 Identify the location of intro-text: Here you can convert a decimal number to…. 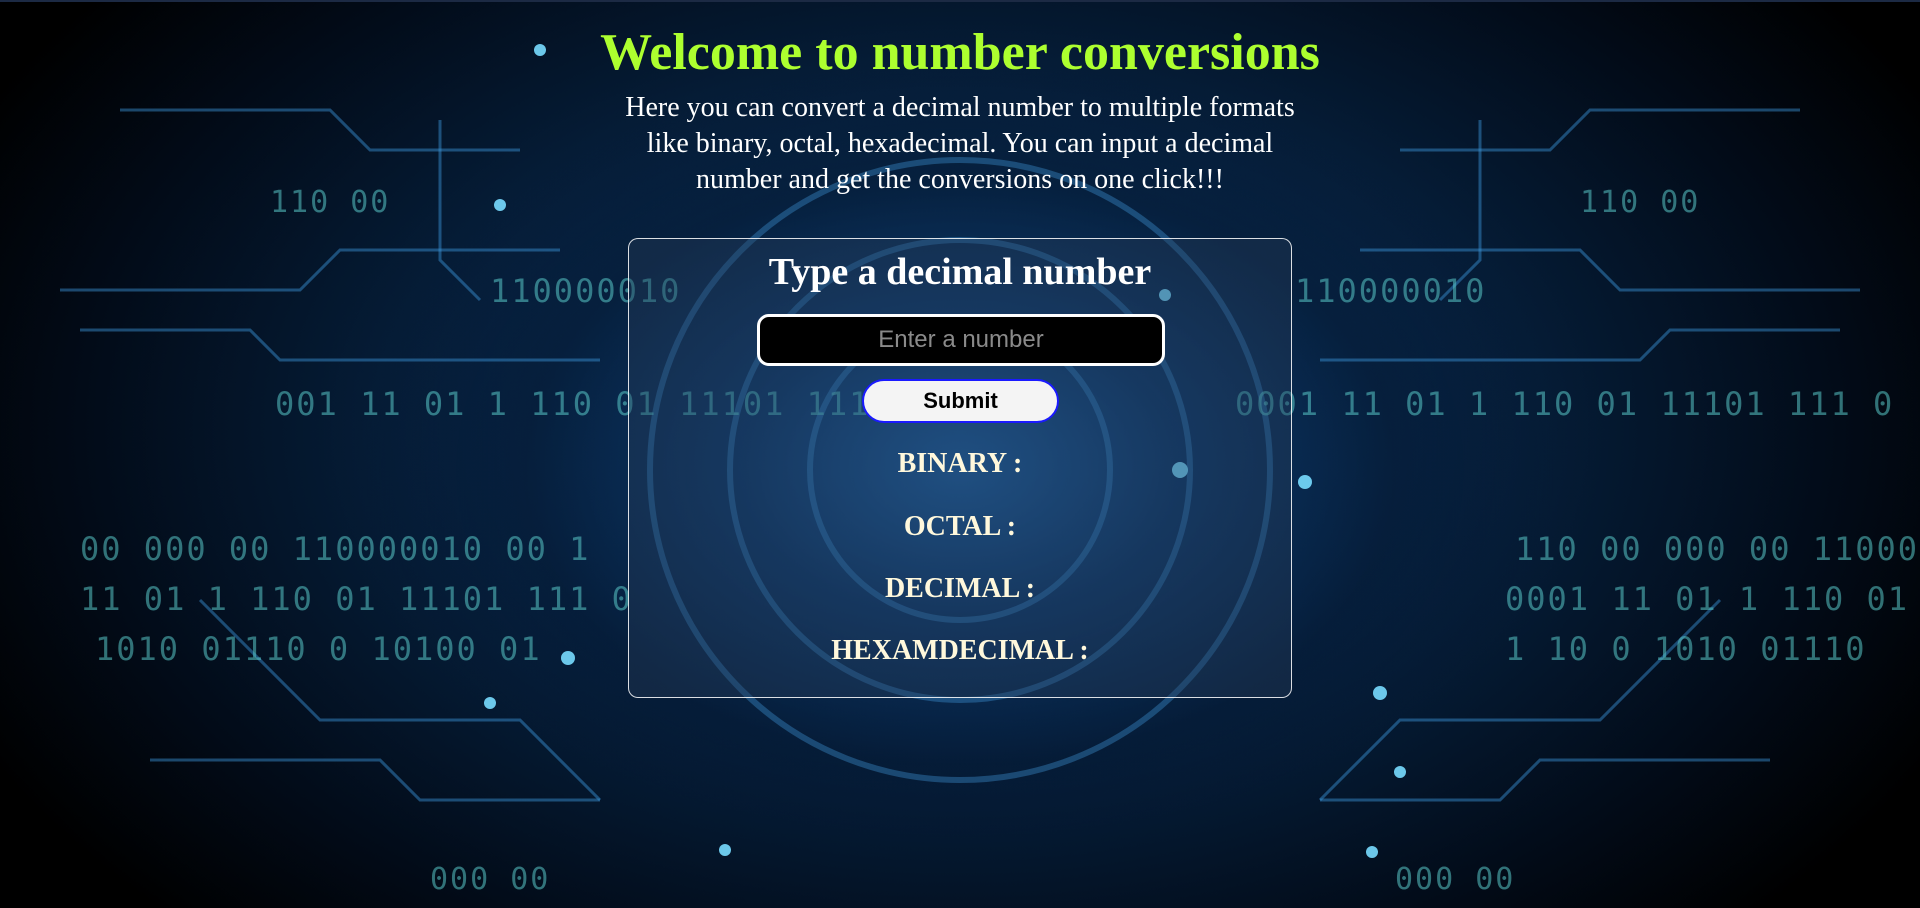
(960, 143).